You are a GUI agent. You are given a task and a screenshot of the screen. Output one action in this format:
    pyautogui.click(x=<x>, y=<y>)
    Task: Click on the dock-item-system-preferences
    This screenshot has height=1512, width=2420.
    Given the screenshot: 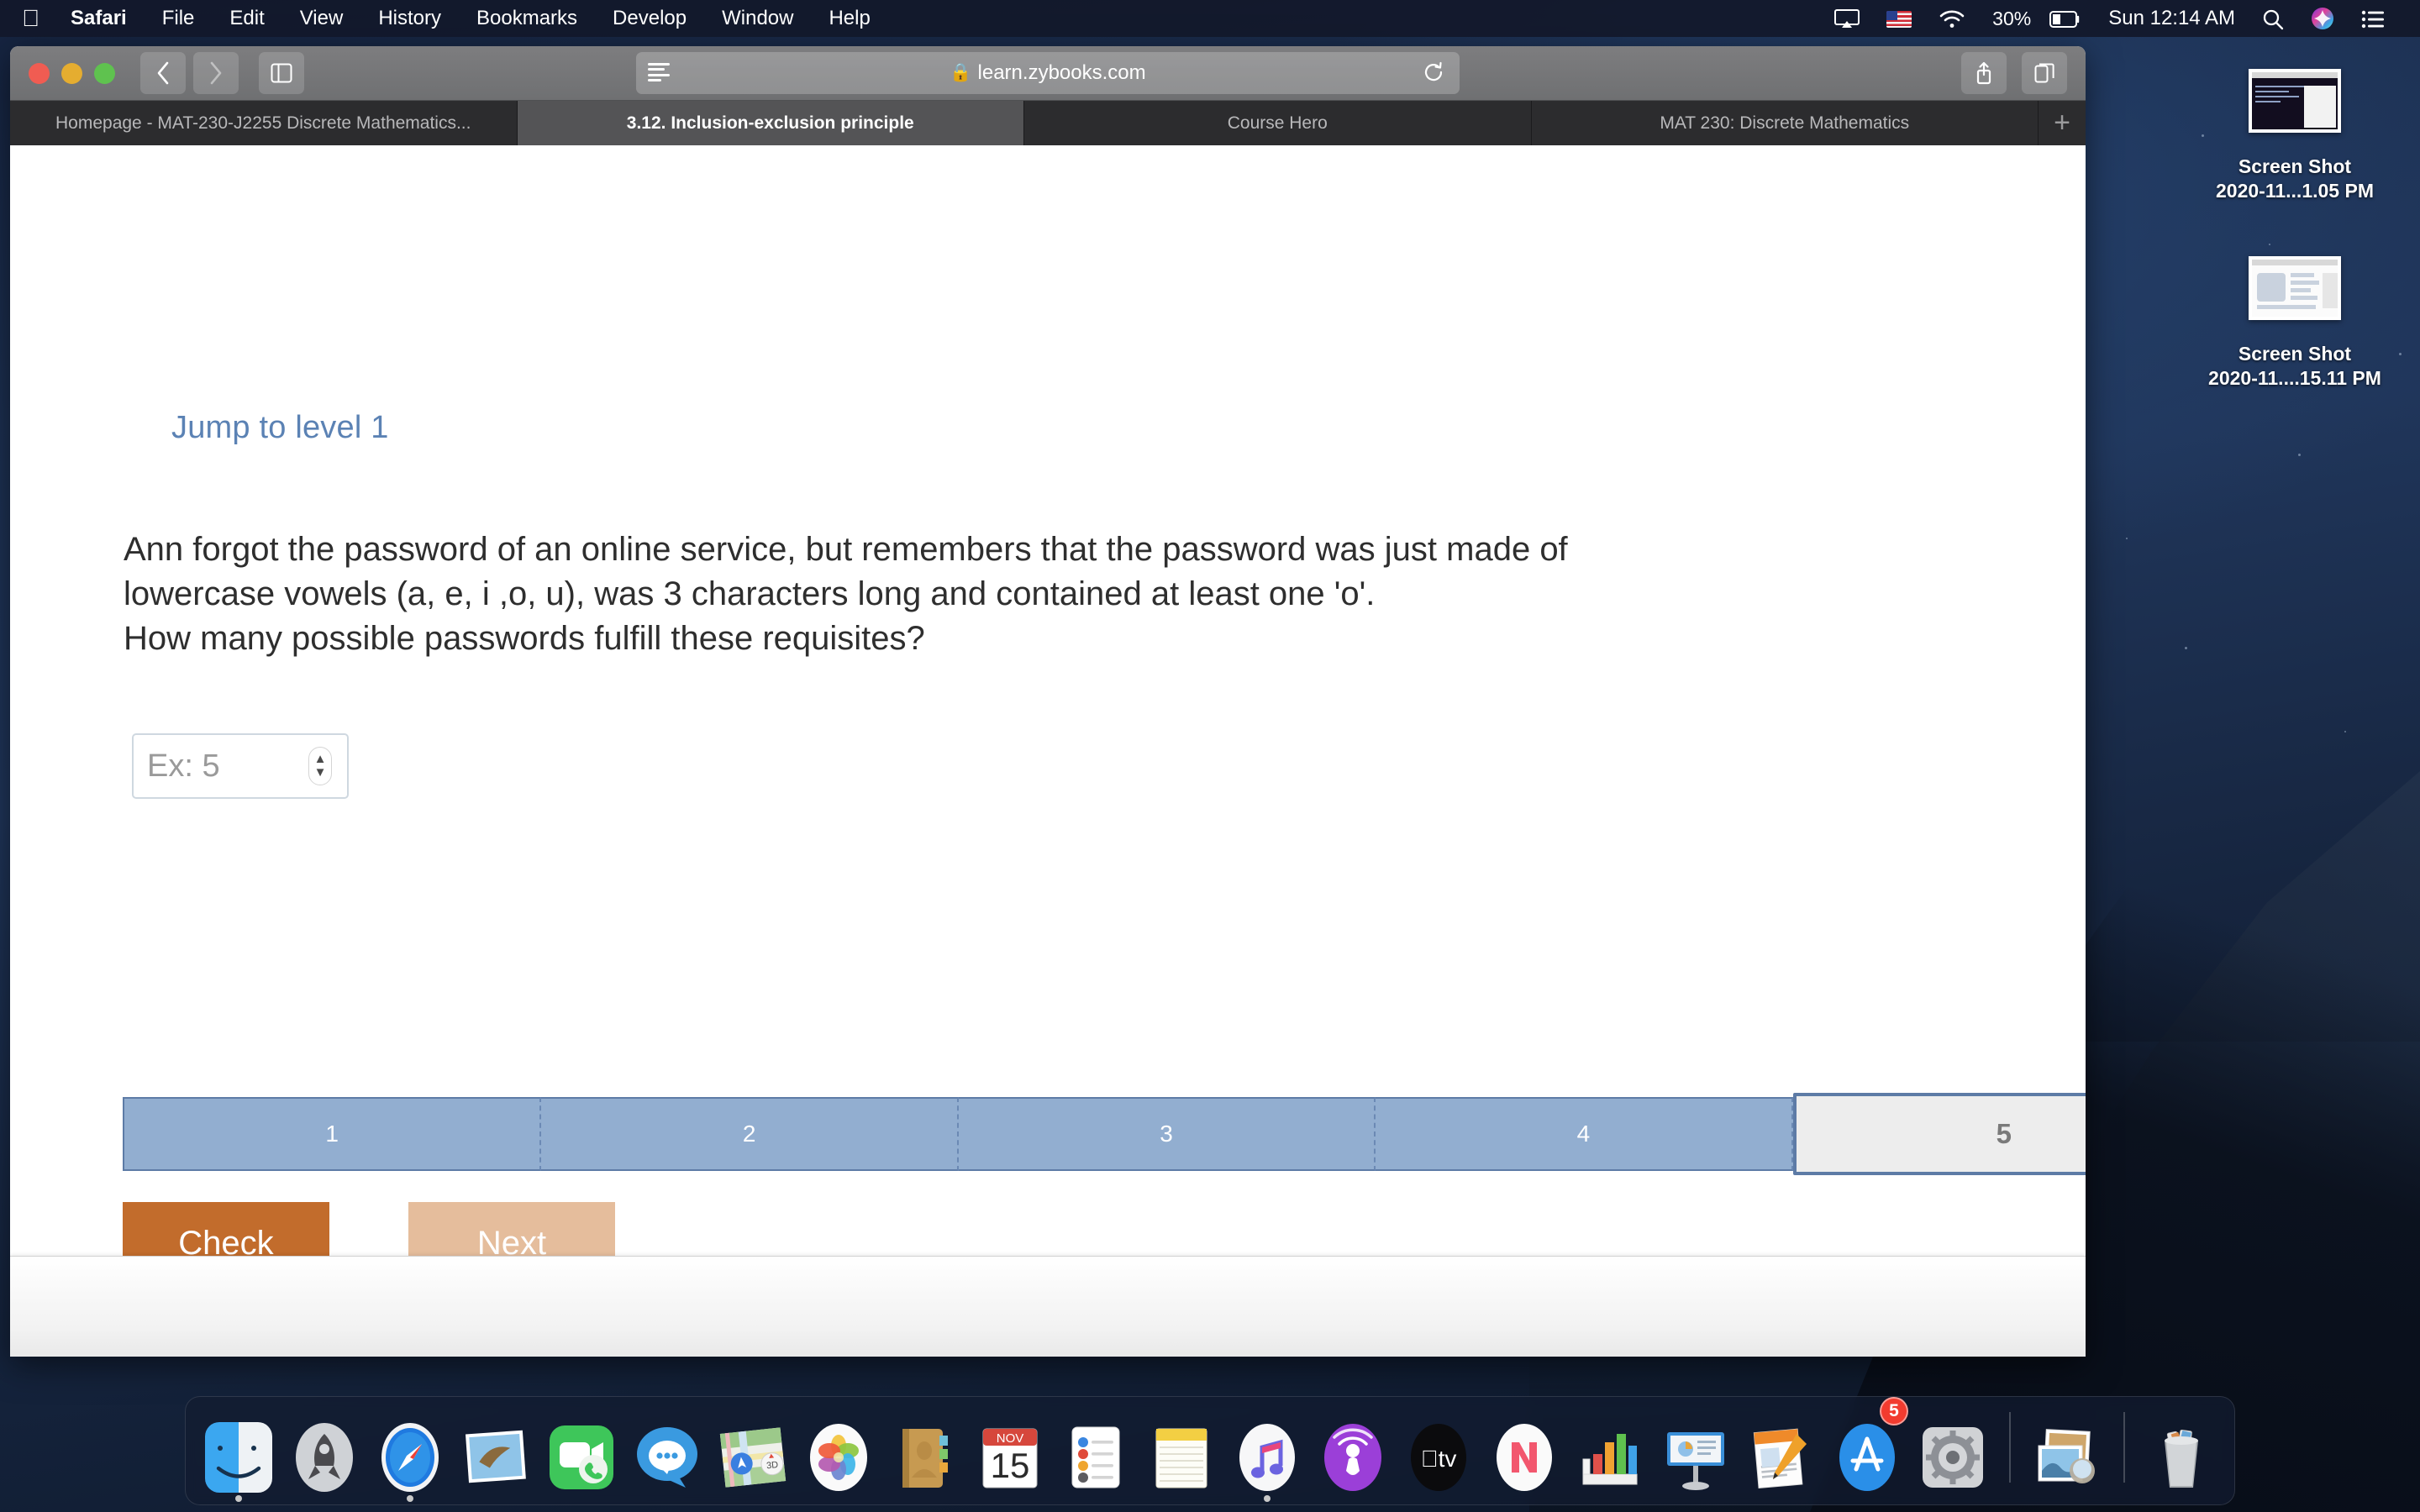 What is the action you would take?
    pyautogui.click(x=1952, y=1447)
    